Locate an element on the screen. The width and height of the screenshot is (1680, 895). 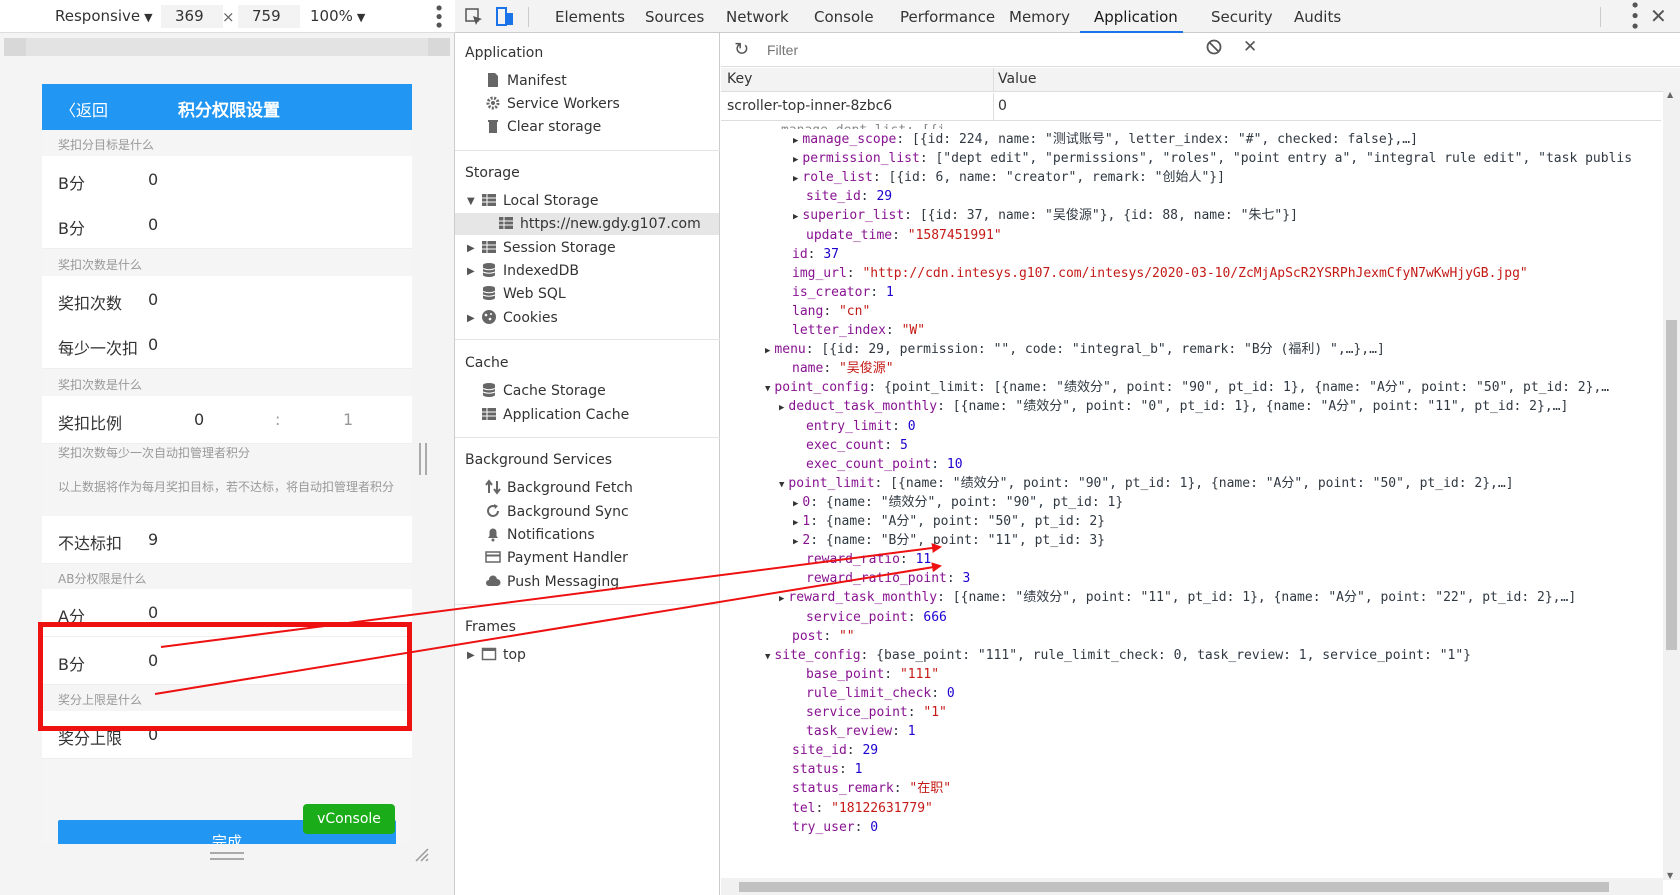
property-value-text: 29 is located at coordinates (870, 751).